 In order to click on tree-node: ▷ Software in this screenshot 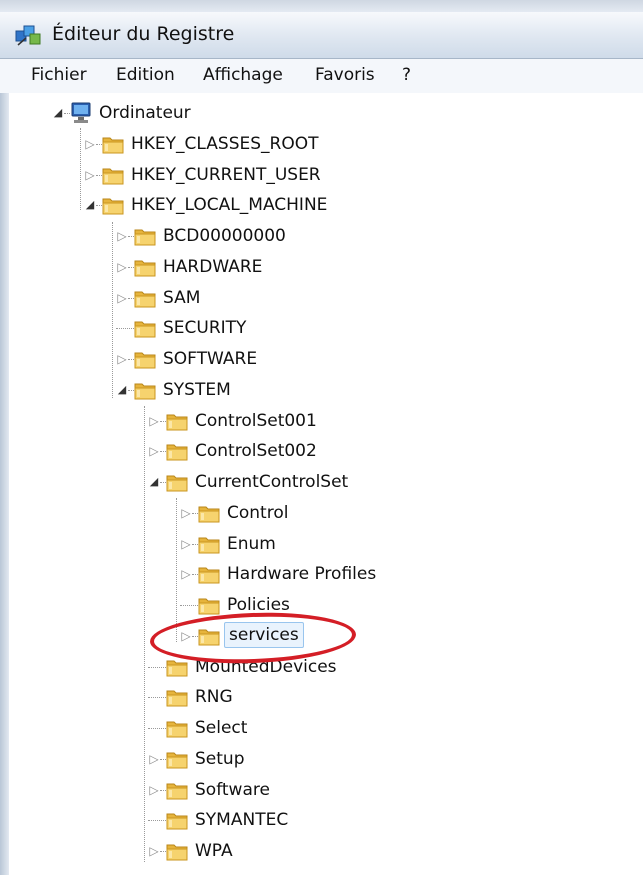, I will do `click(321, 790)`.